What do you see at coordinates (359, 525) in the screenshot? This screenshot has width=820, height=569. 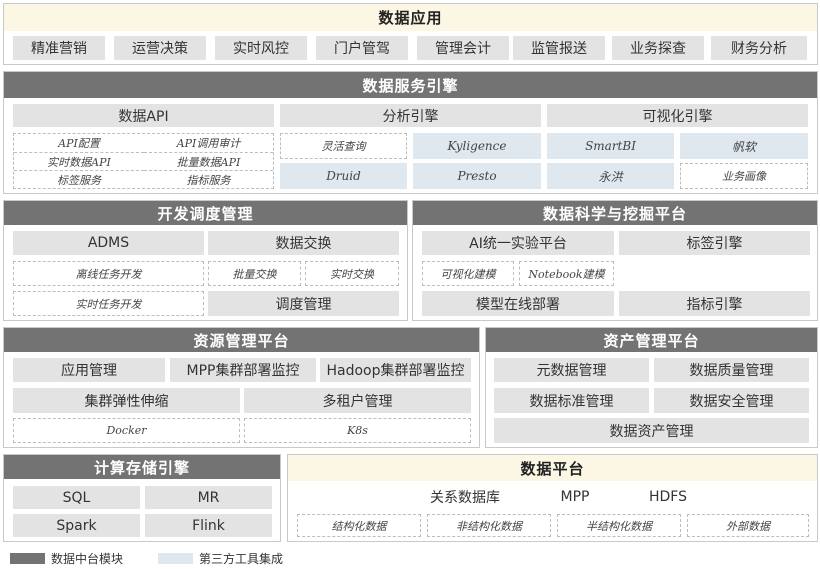 I see `structured-data: 结构化数据` at bounding box center [359, 525].